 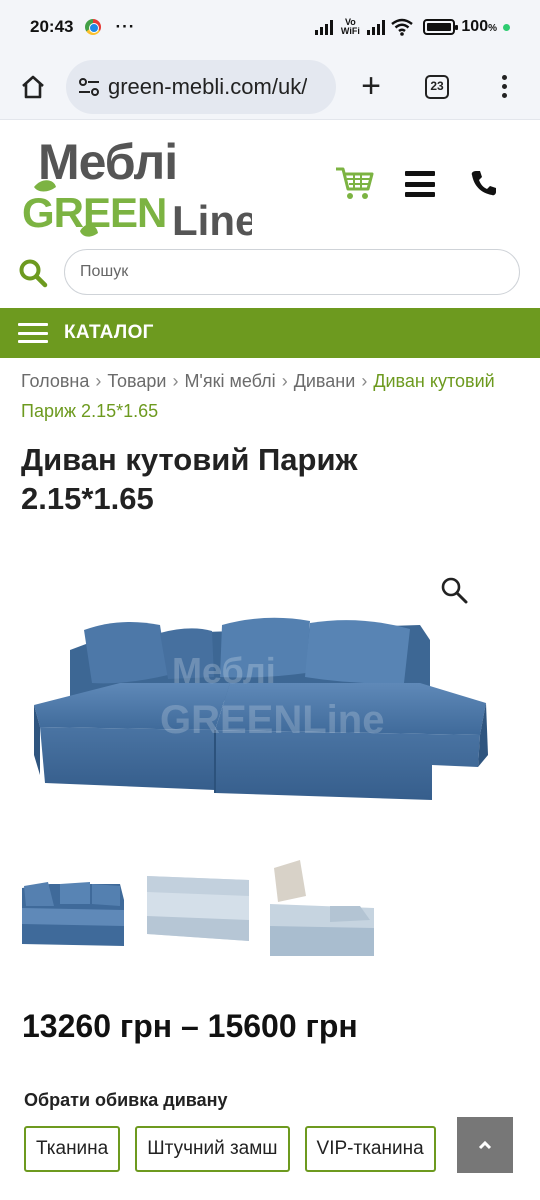 I want to click on chevron-up-icon, so click(x=485, y=1145).